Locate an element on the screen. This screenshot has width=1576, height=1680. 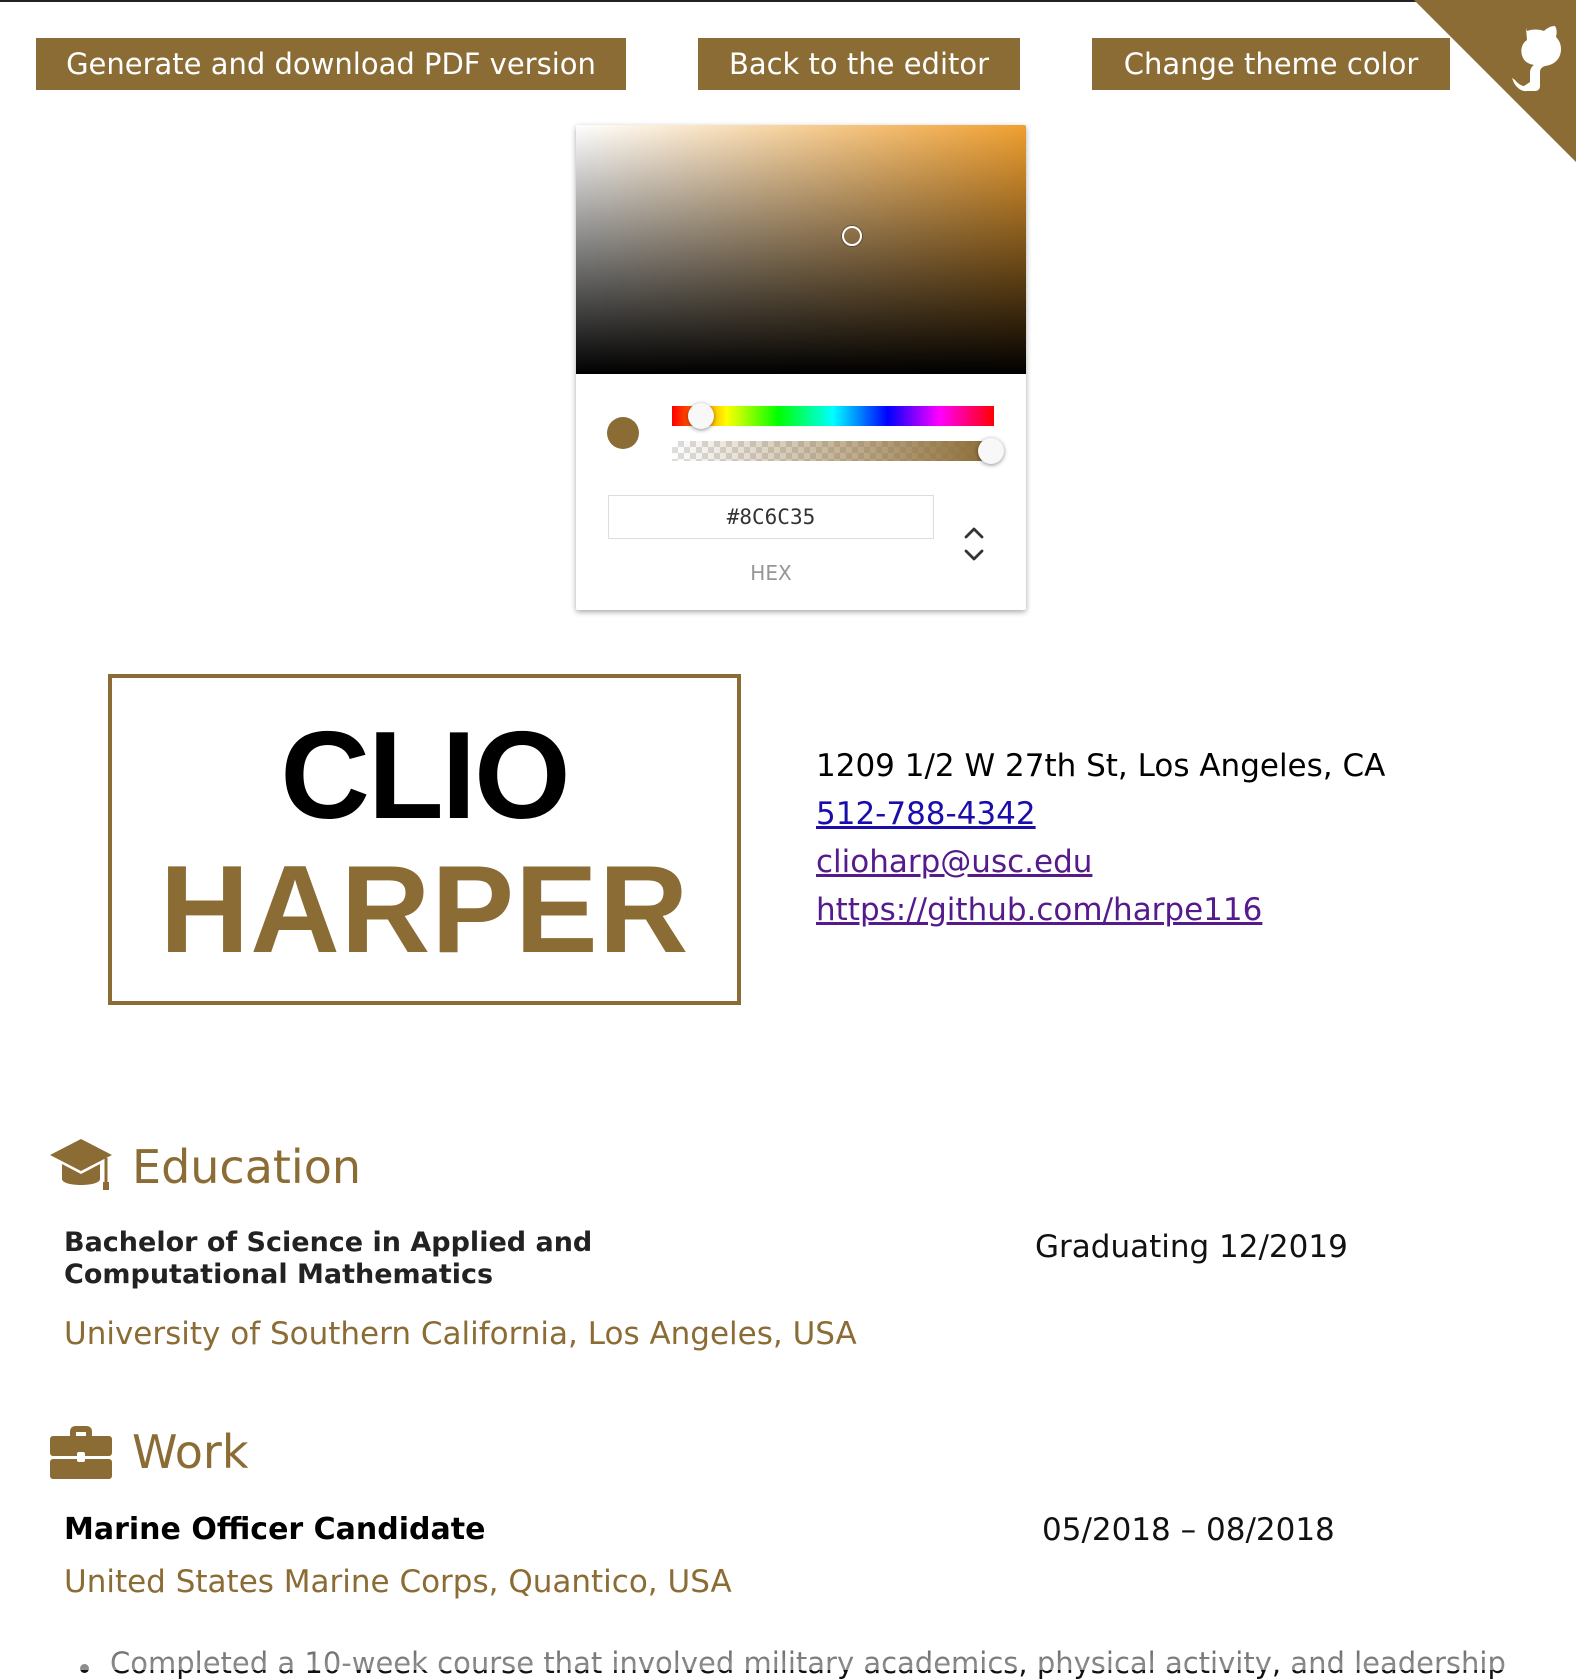
hex-mode-label: HEX is located at coordinates (771, 573).